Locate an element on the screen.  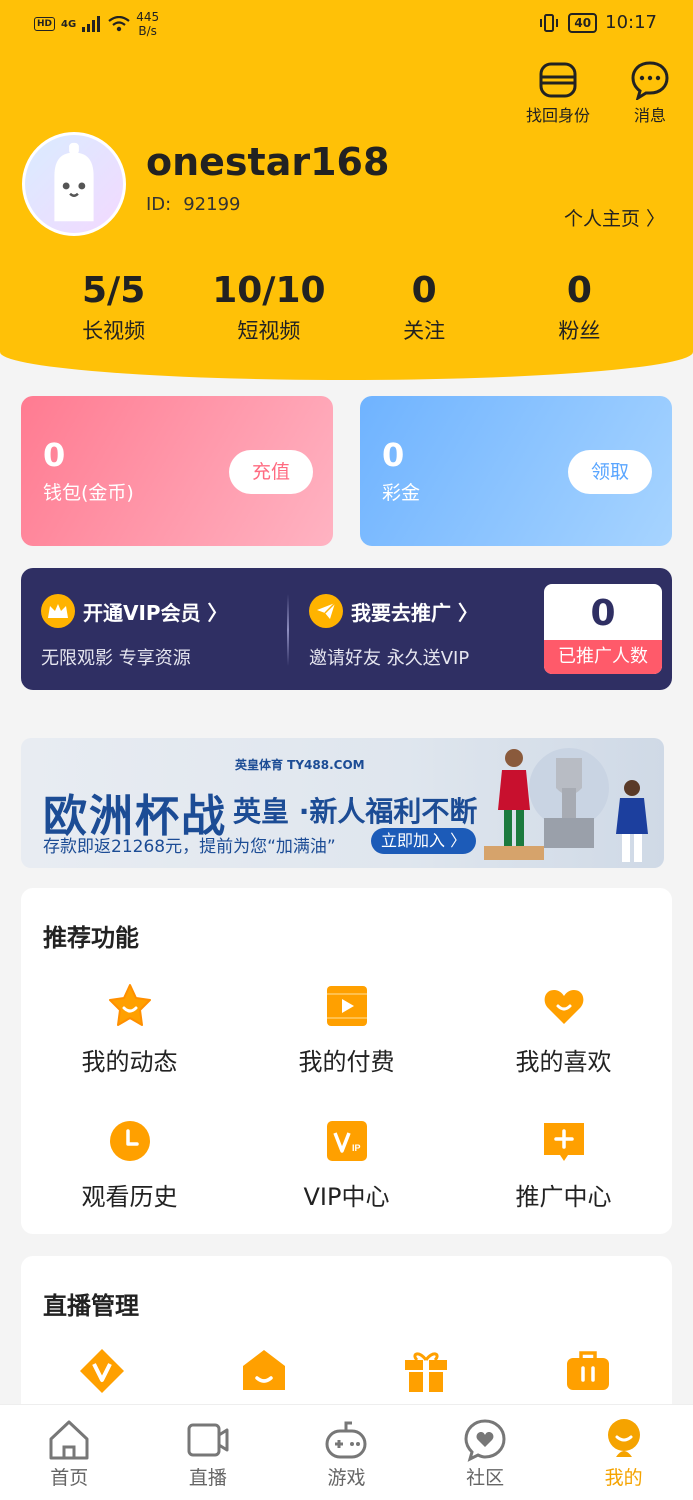
my-favorites-item: 我的喜欢 is located at coordinates (563, 1029).